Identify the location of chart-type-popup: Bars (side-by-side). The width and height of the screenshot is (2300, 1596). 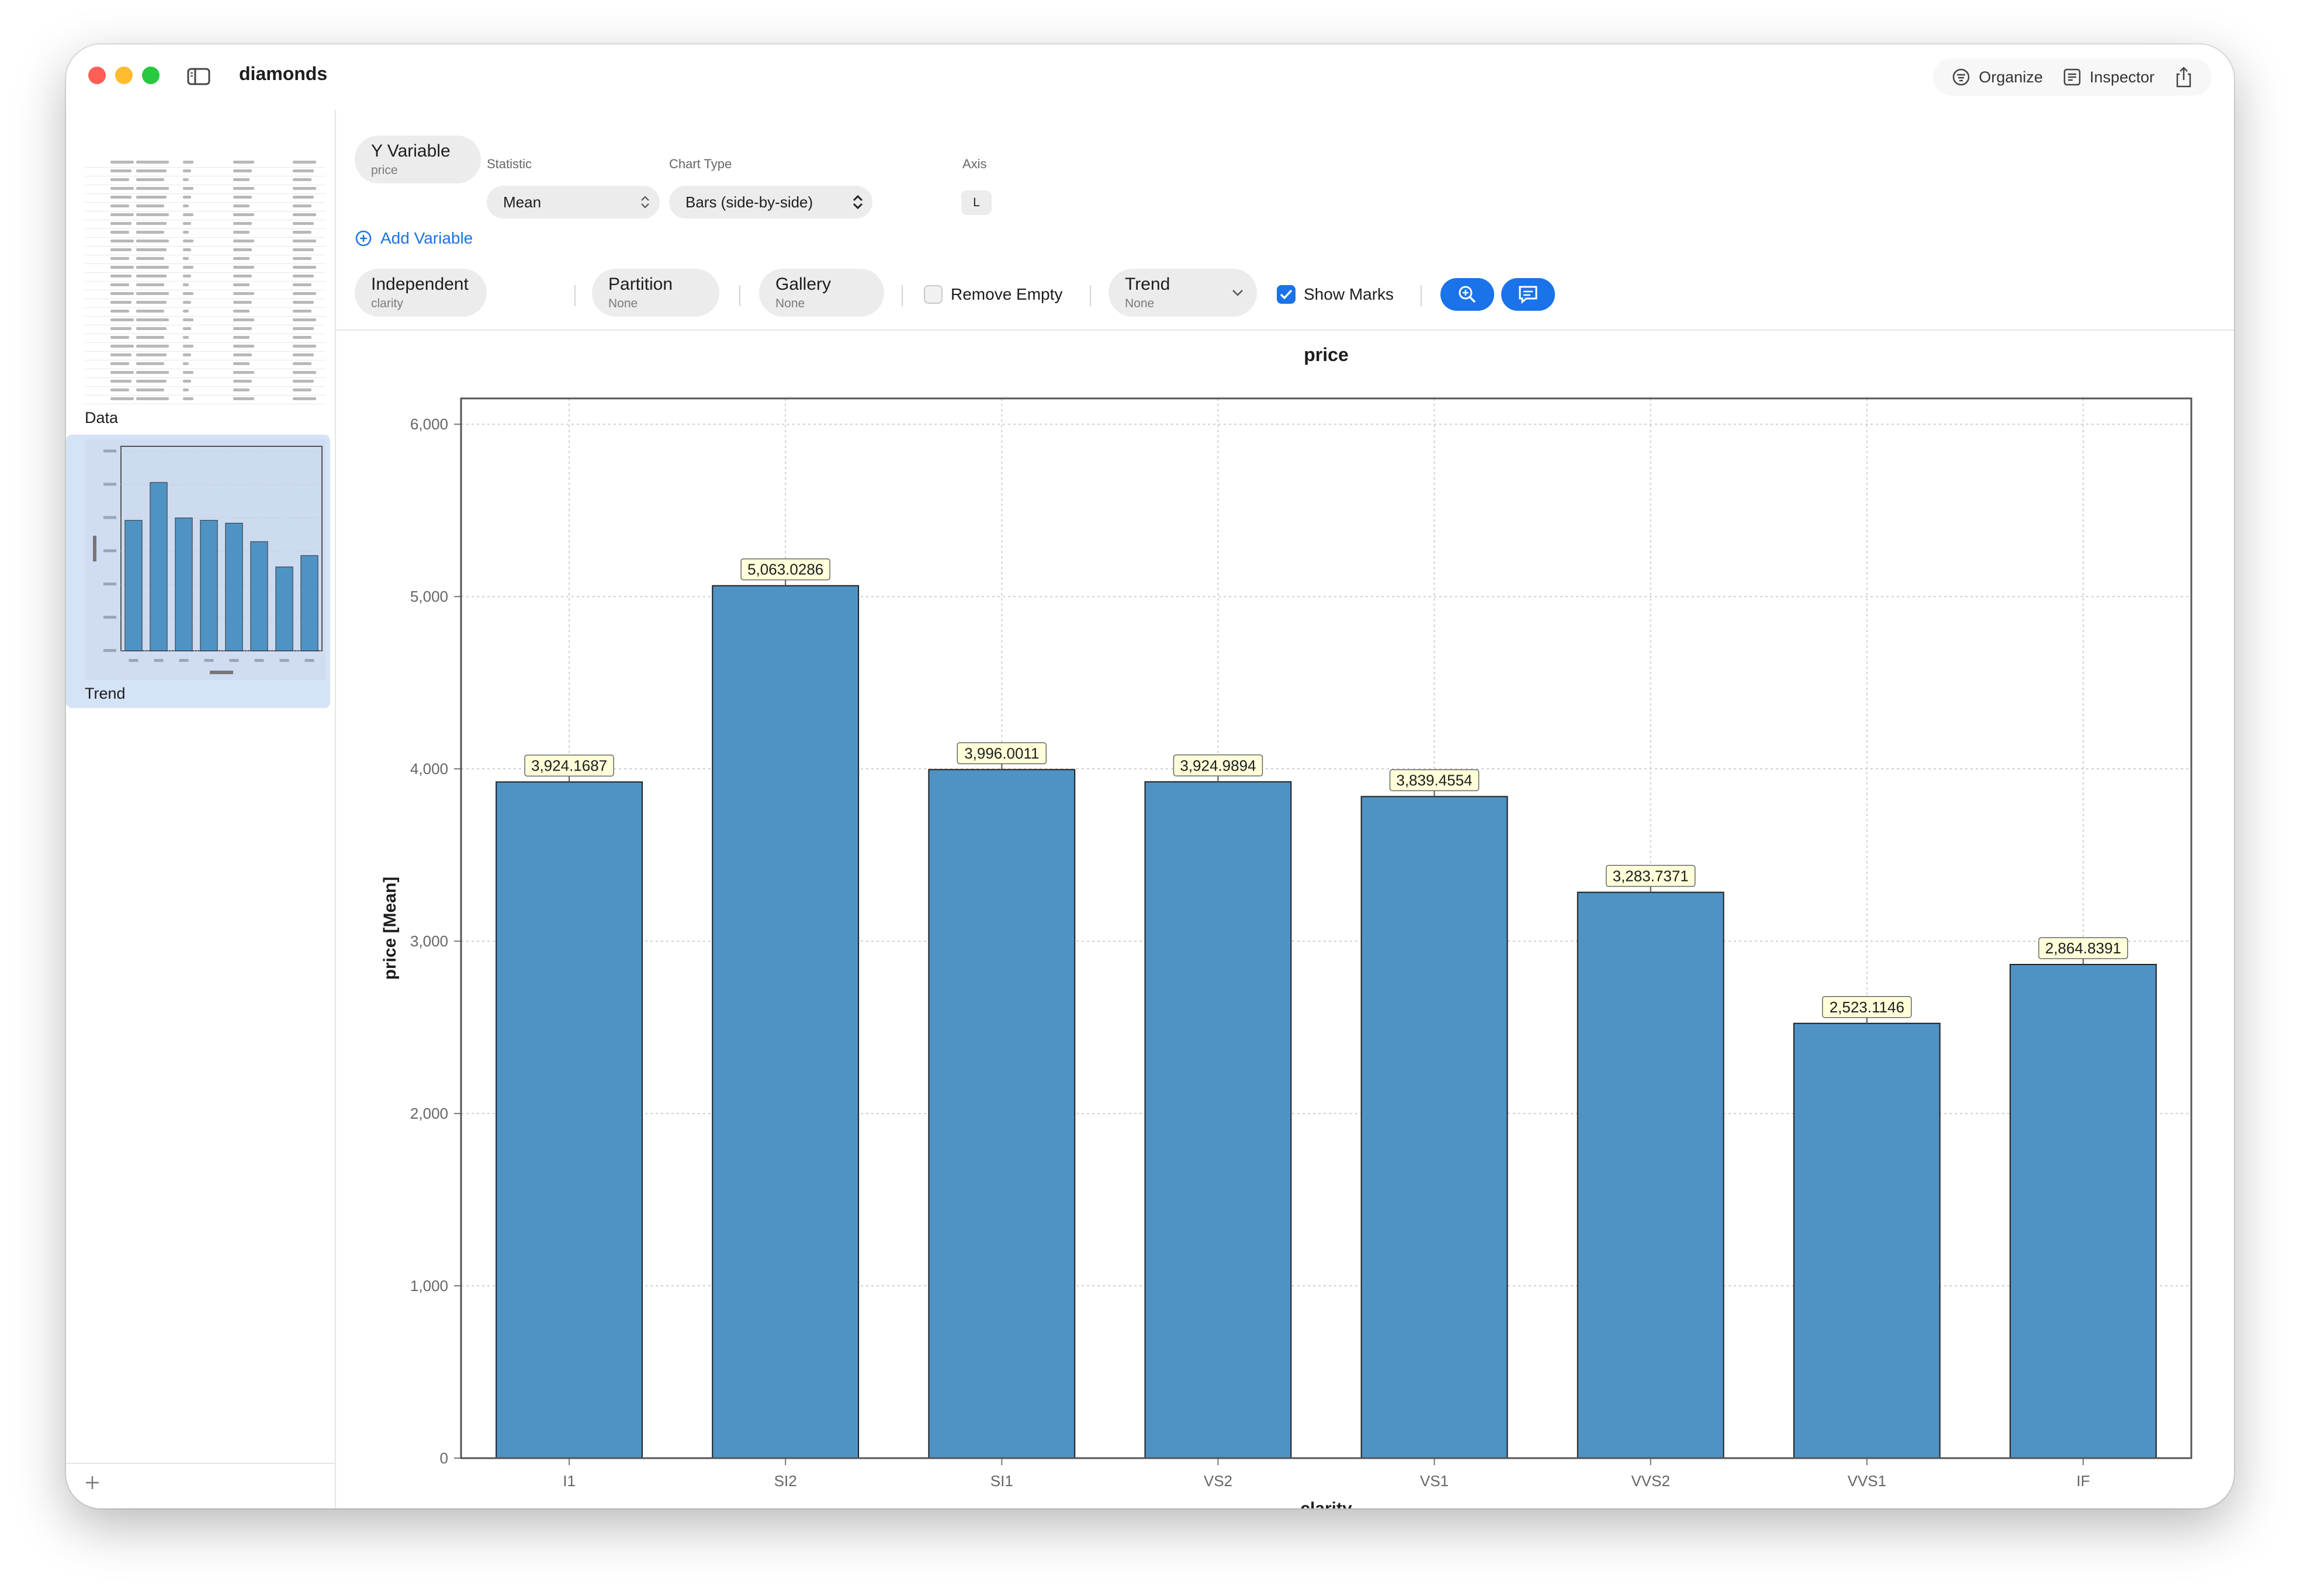
(770, 202).